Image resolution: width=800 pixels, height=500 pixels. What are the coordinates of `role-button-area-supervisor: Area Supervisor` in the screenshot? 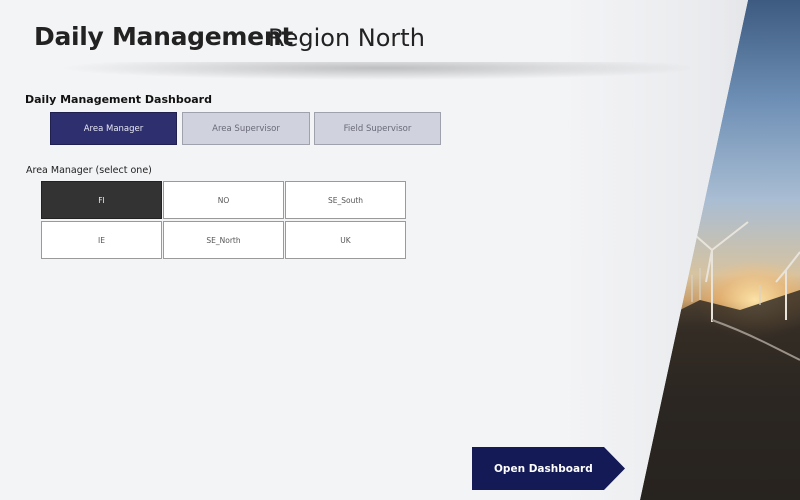 It's located at (246, 128).